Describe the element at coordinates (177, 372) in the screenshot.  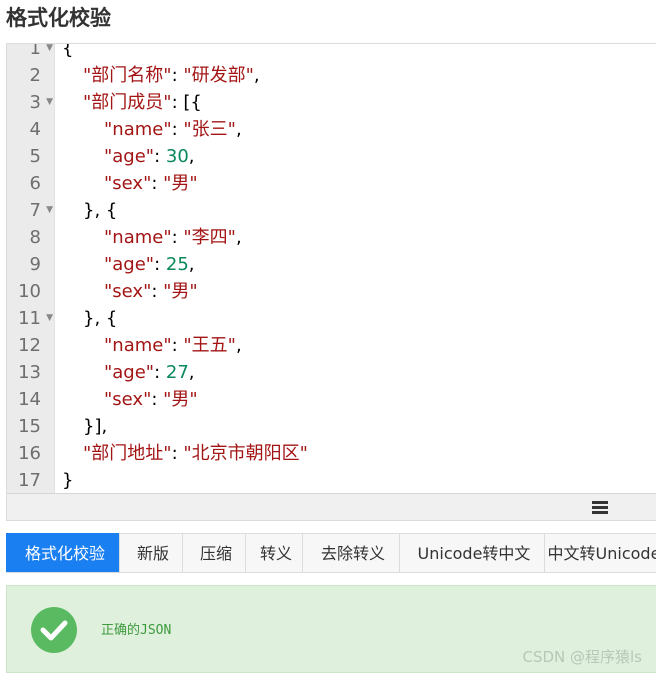
I see `json-number: 27` at that location.